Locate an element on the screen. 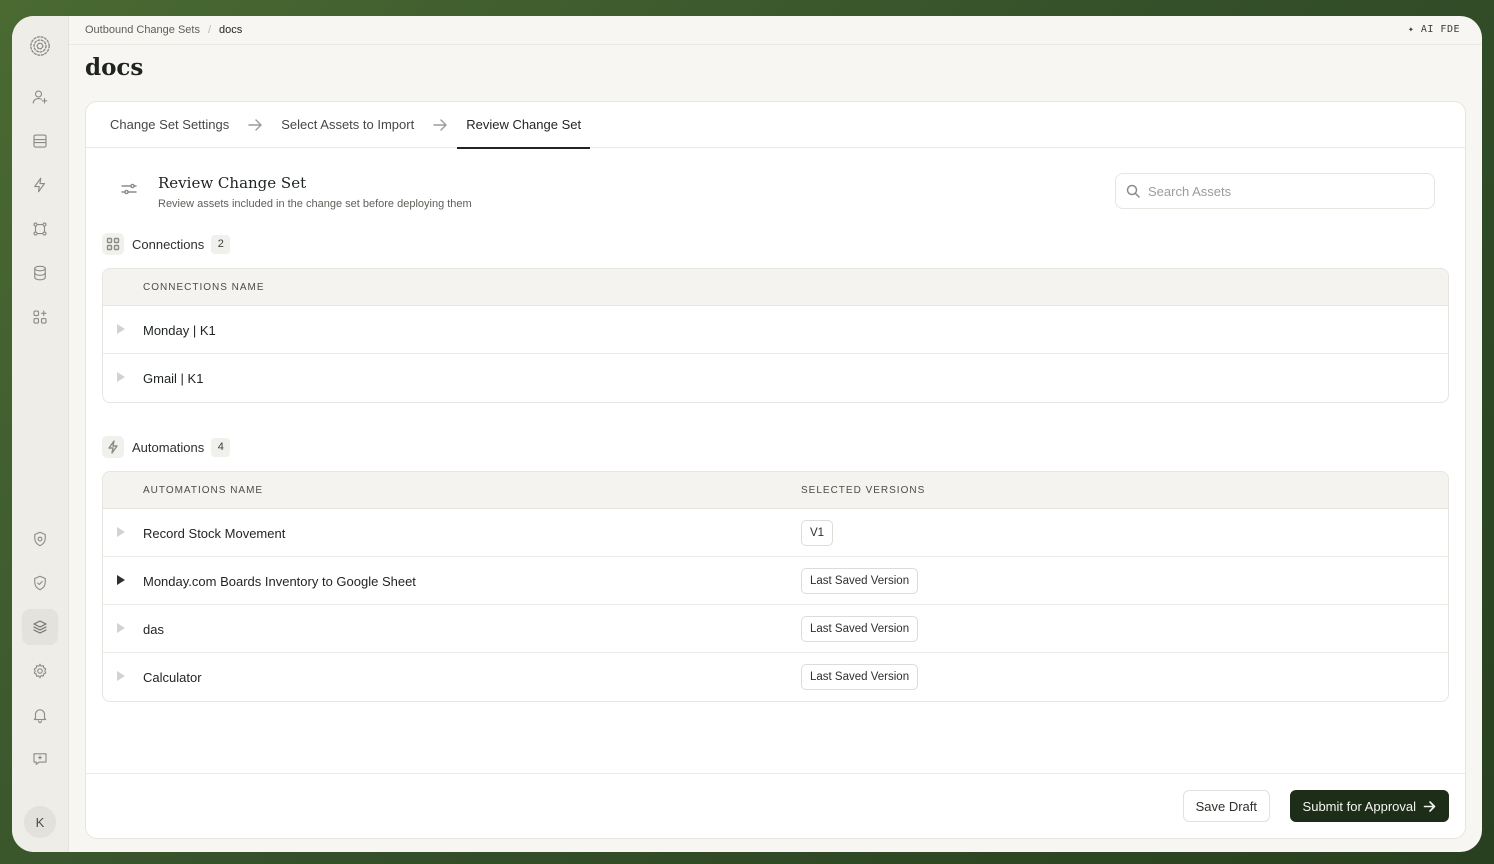 This screenshot has height=864, width=1494. automations-label: Automations is located at coordinates (168, 447).